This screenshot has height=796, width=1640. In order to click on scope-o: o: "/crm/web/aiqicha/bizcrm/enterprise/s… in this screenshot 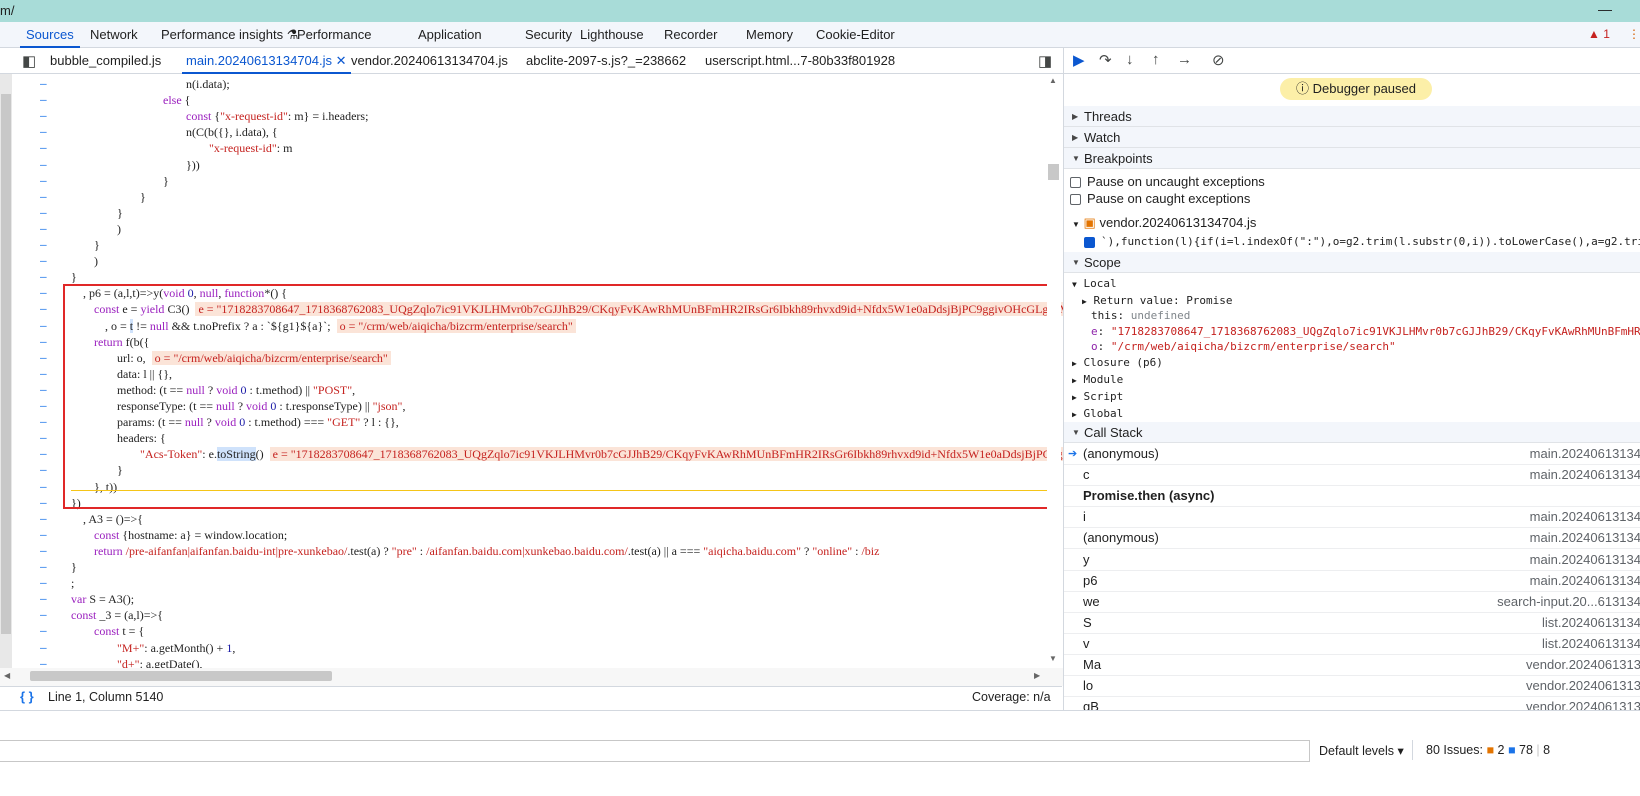, I will do `click(1365, 346)`.